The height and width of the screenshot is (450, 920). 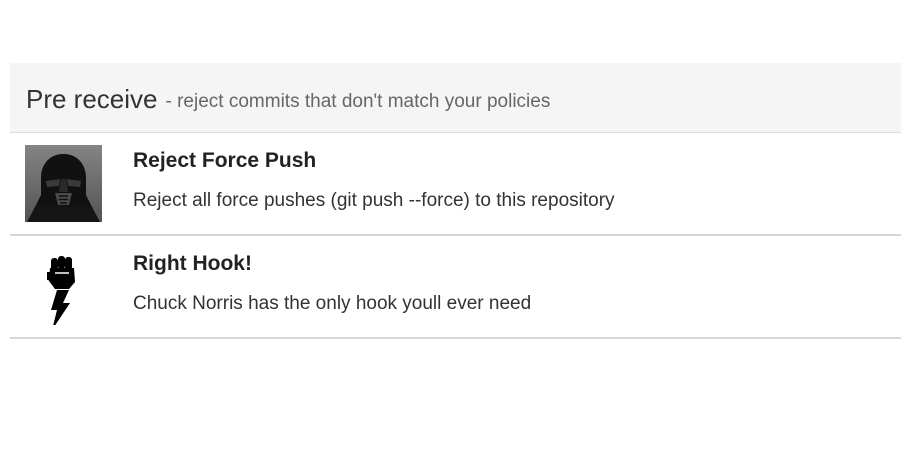 I want to click on hook-name: Reject Force Push, so click(x=225, y=160).